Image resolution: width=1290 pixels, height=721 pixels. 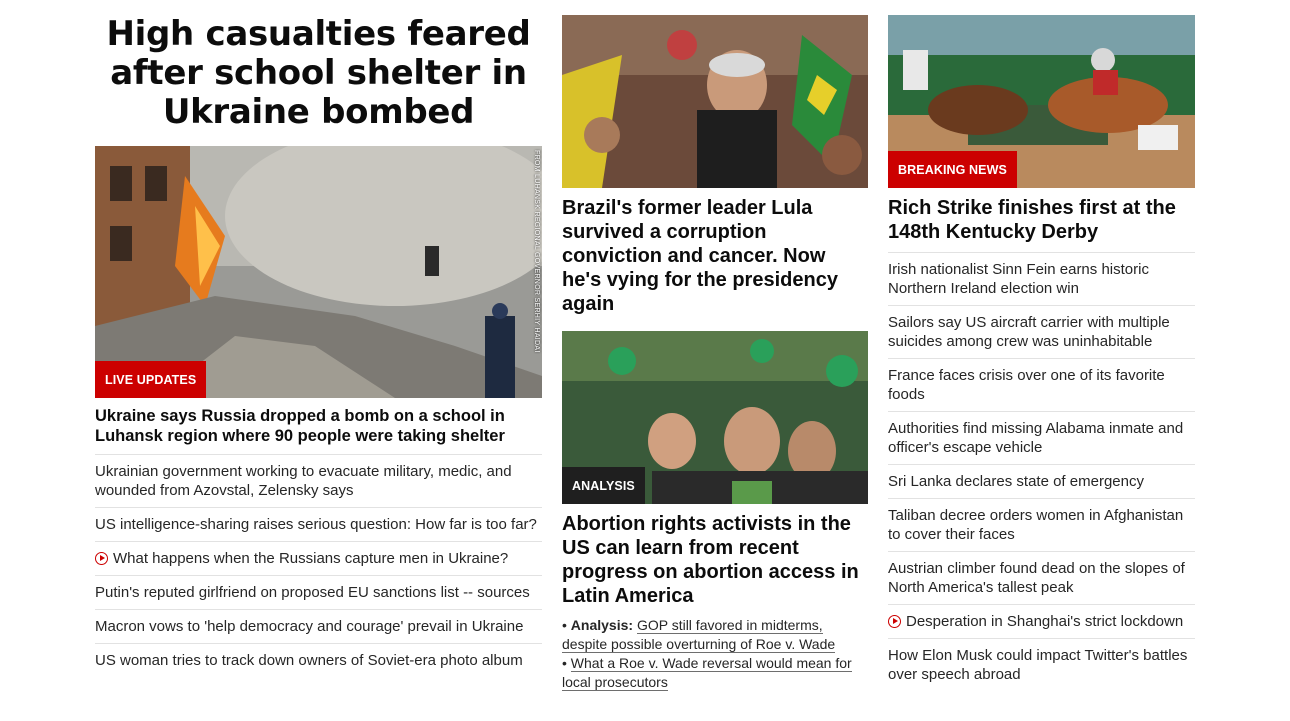 I want to click on analysis-badge: ANALYSIS, so click(x=603, y=485).